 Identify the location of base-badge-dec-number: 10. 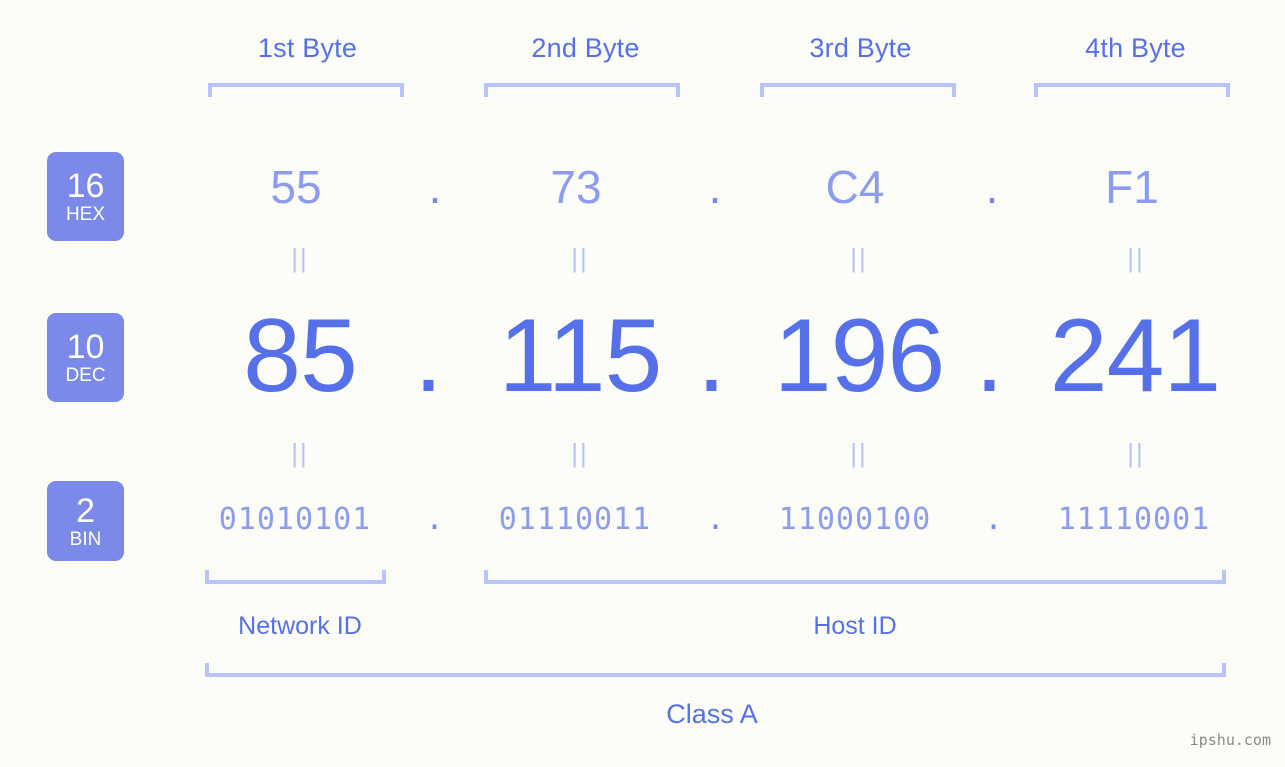
(85, 347).